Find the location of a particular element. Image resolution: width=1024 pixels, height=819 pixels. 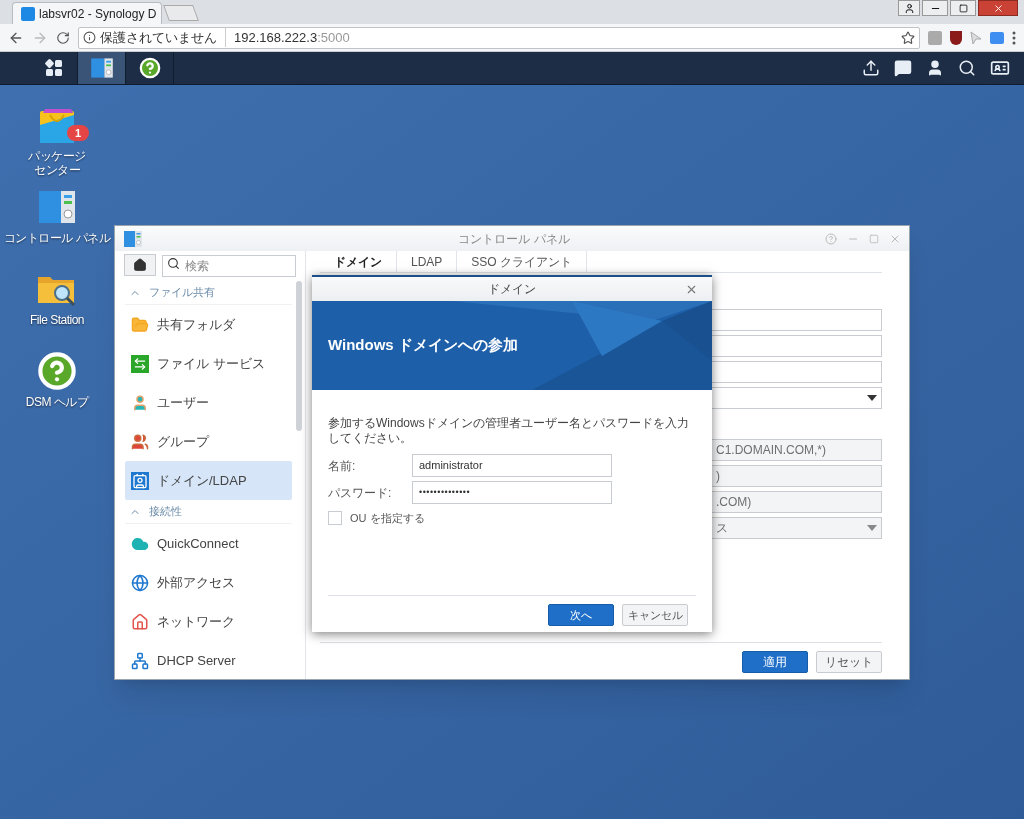

group-icon is located at coordinates (140, 441).